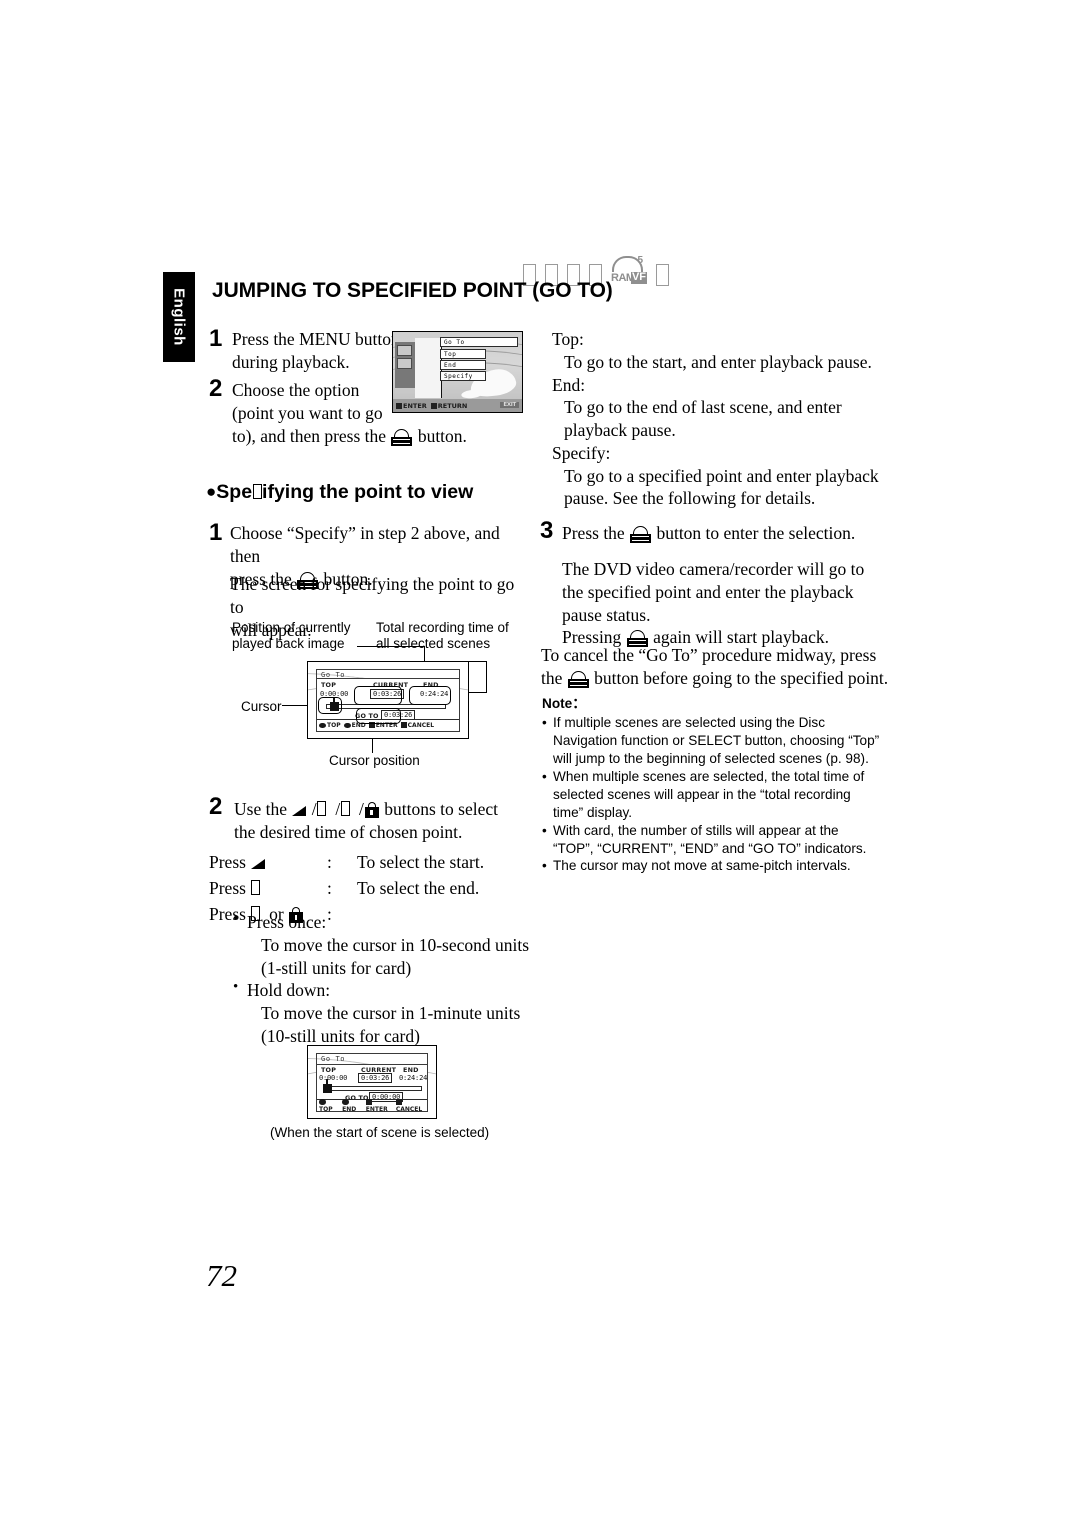  What do you see at coordinates (291, 627) in the screenshot?
I see `callout-position-line-1: Position of currently` at bounding box center [291, 627].